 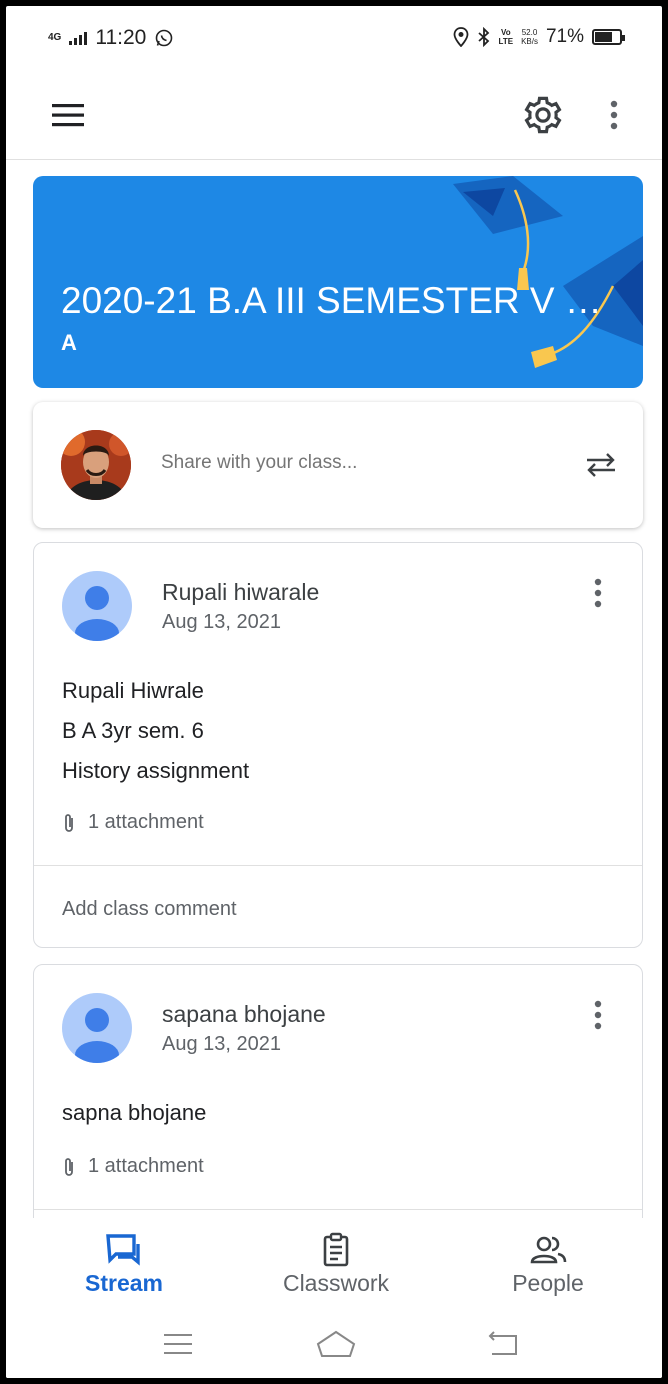 I want to click on signal-icon, so click(x=78, y=38).